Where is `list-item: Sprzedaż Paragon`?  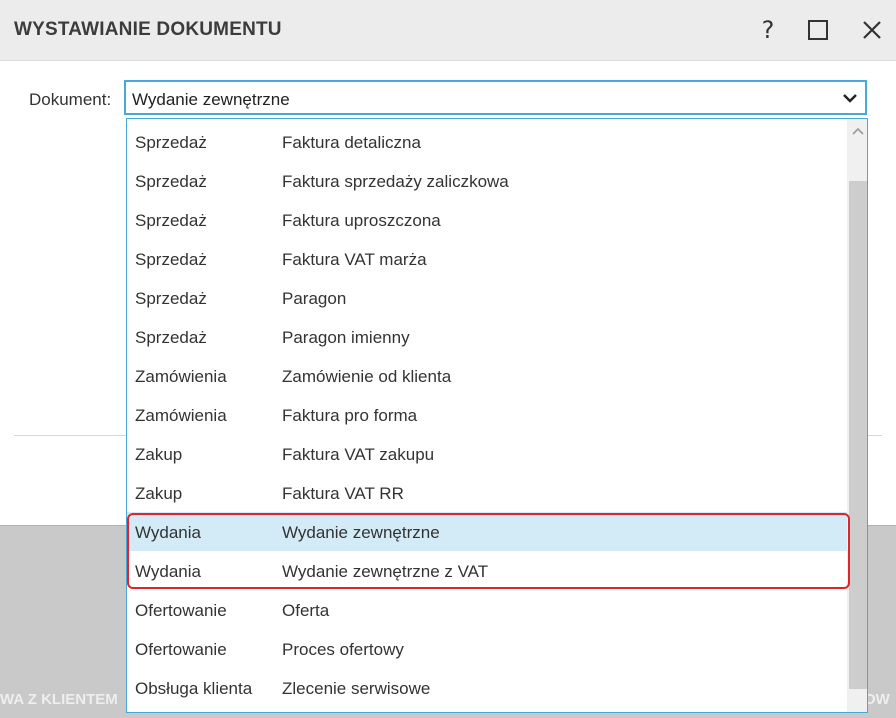
list-item: Sprzedaż Paragon is located at coordinates (487, 297).